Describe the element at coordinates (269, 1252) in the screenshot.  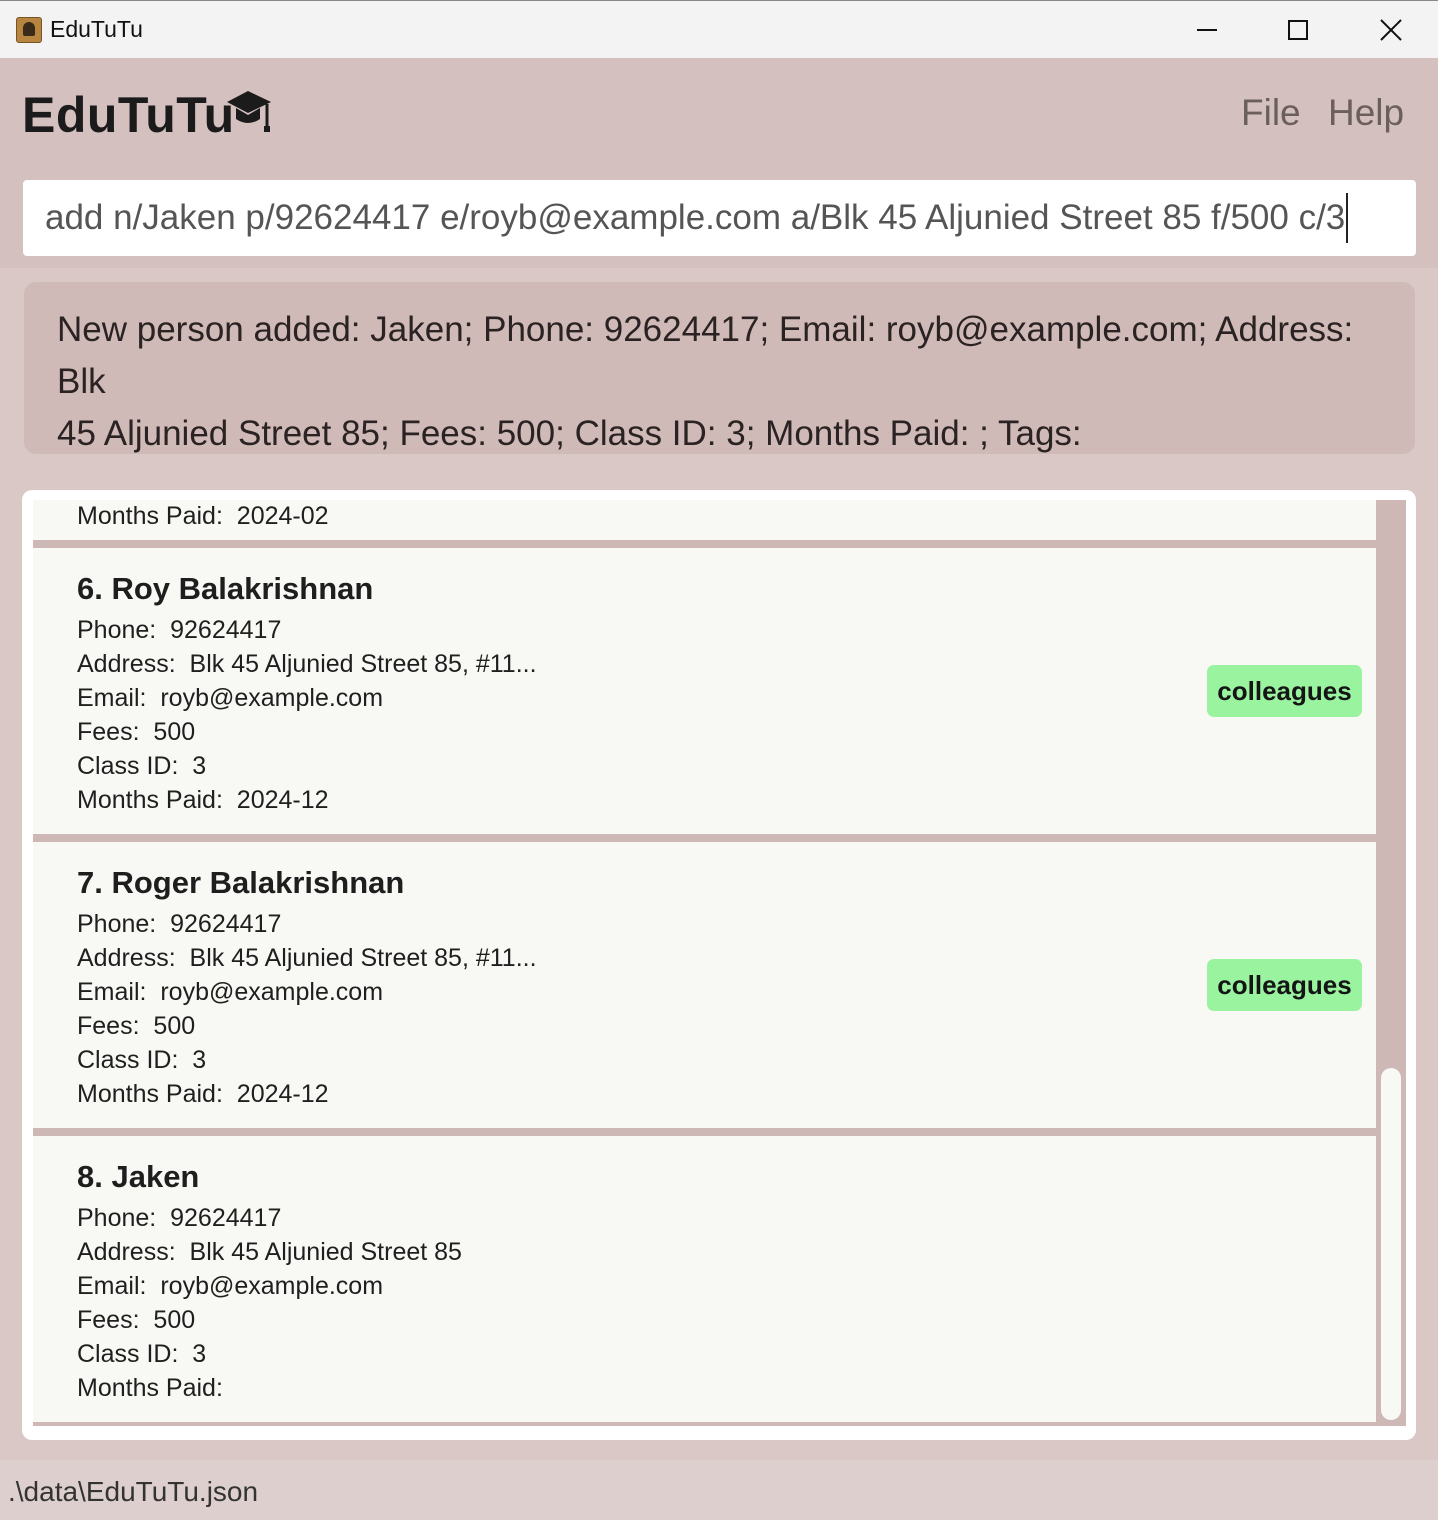
I see `field-address: Address: Blk 45 Aljunied Street 85` at that location.